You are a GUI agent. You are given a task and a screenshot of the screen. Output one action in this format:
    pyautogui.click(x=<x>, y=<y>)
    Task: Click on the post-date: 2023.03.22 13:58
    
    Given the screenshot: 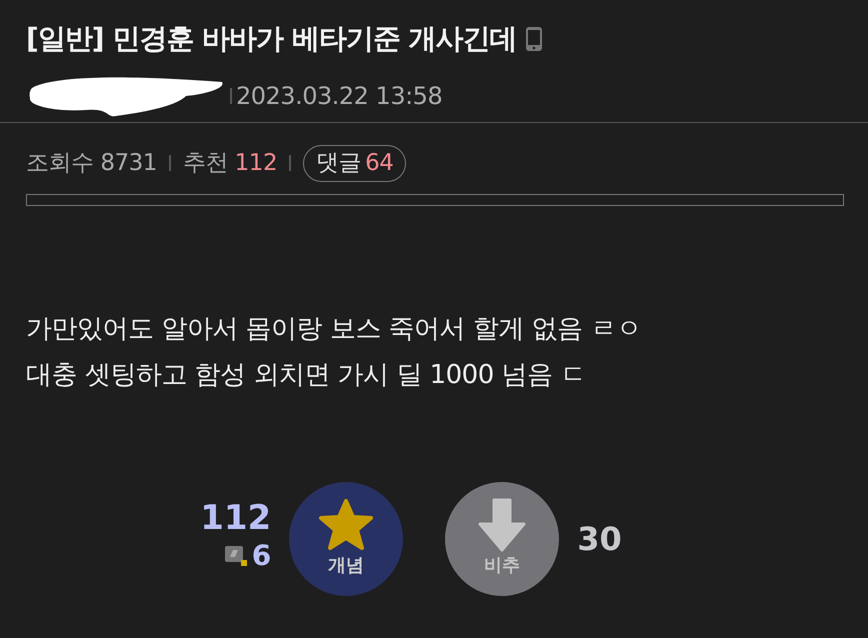 What is the action you would take?
    pyautogui.click(x=339, y=96)
    